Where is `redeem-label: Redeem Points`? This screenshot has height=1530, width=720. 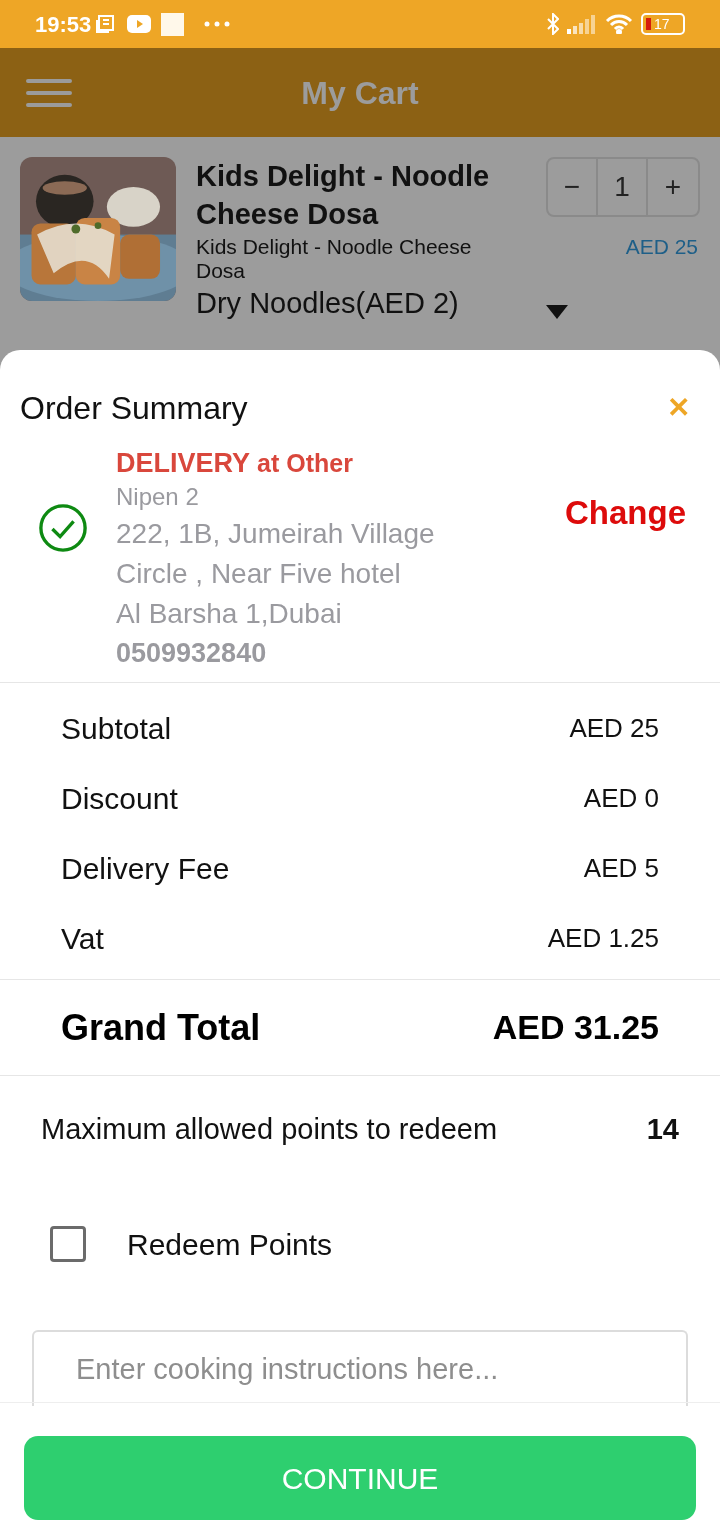
redeem-label: Redeem Points is located at coordinates (230, 1244).